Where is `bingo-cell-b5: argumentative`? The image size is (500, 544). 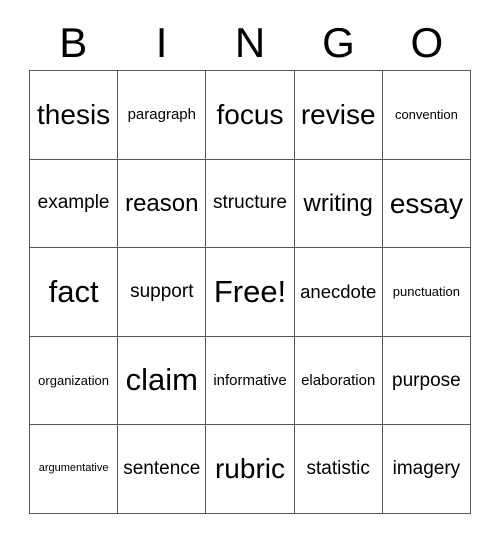 bingo-cell-b5: argumentative is located at coordinates (74, 469).